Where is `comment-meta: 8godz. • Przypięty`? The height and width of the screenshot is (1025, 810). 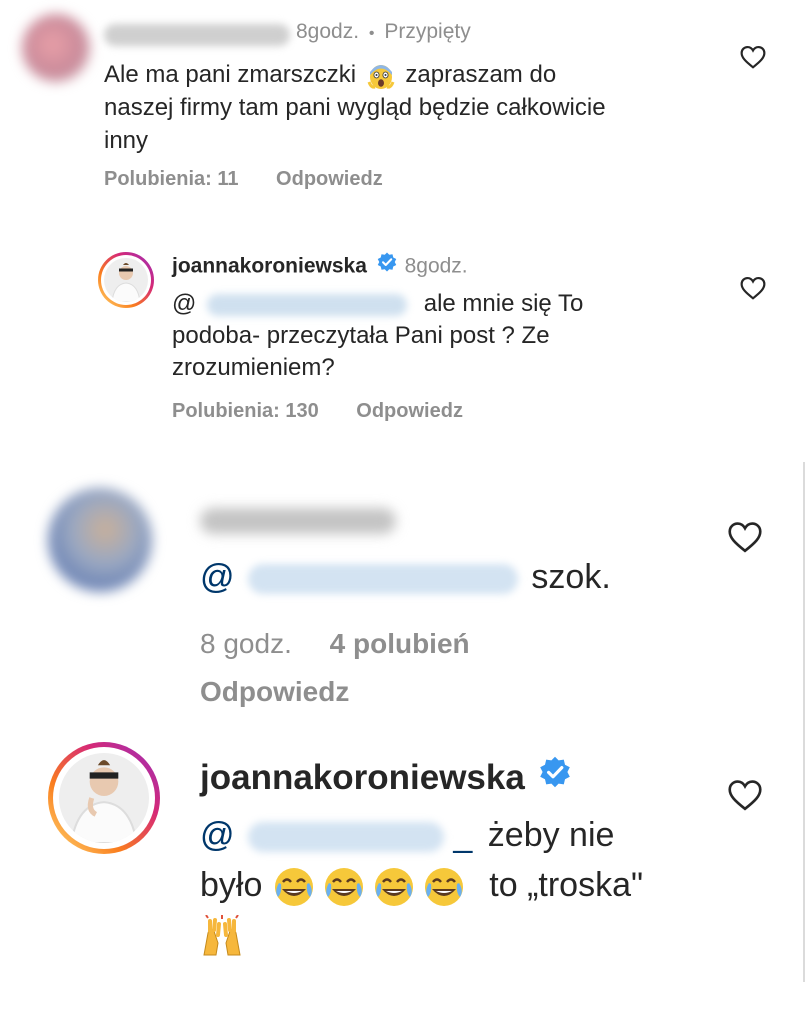 comment-meta: 8godz. • Przypięty is located at coordinates (383, 32).